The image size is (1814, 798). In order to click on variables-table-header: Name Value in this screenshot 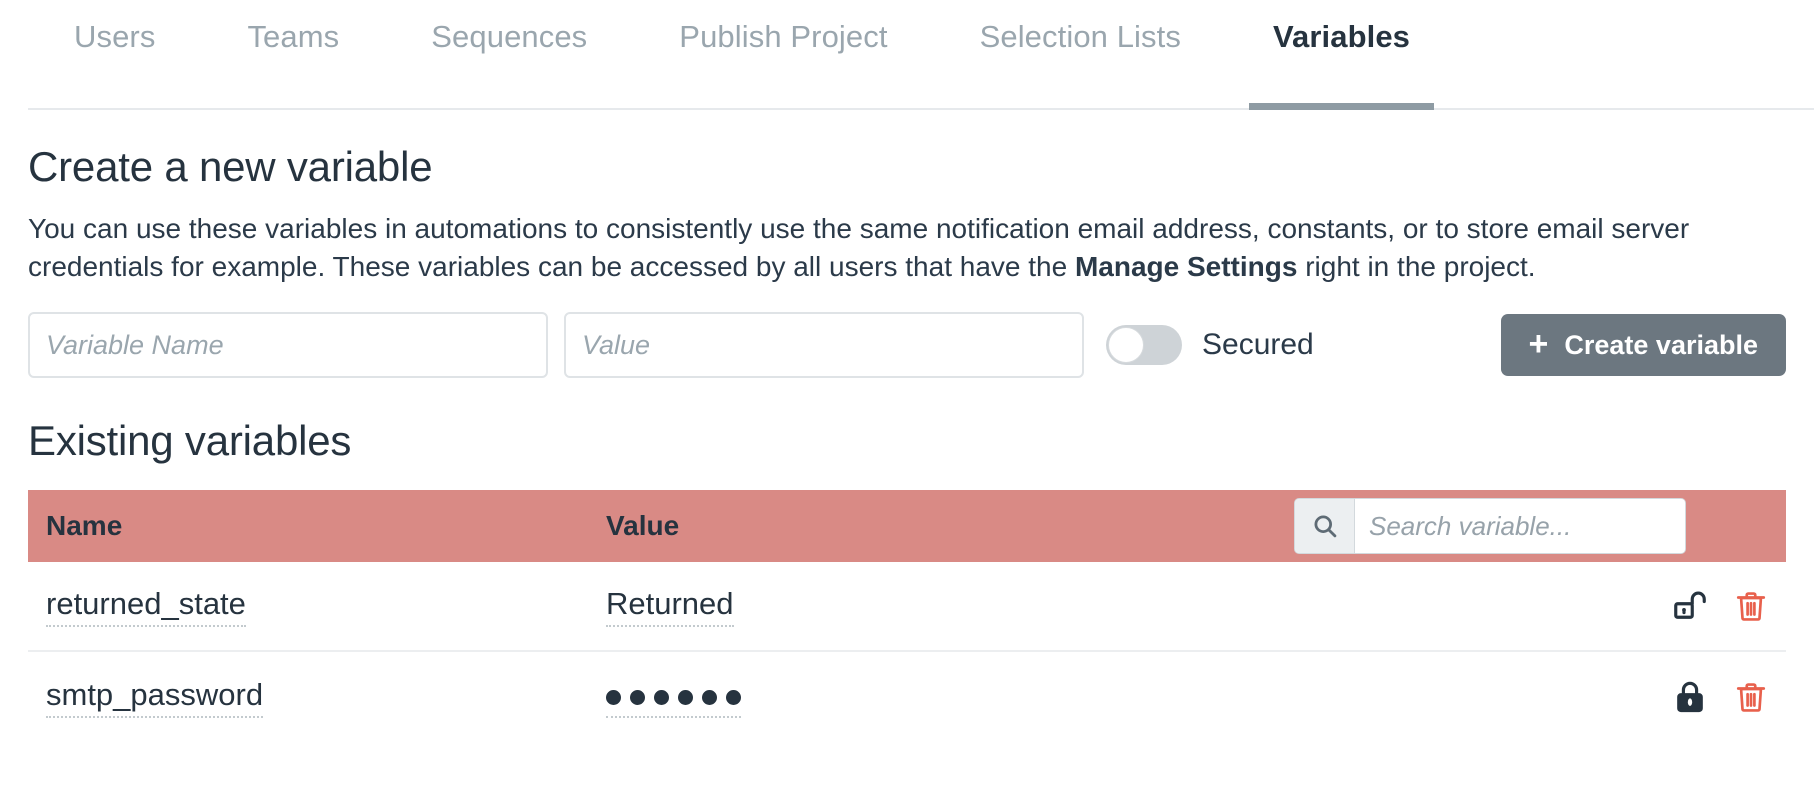, I will do `click(907, 526)`.